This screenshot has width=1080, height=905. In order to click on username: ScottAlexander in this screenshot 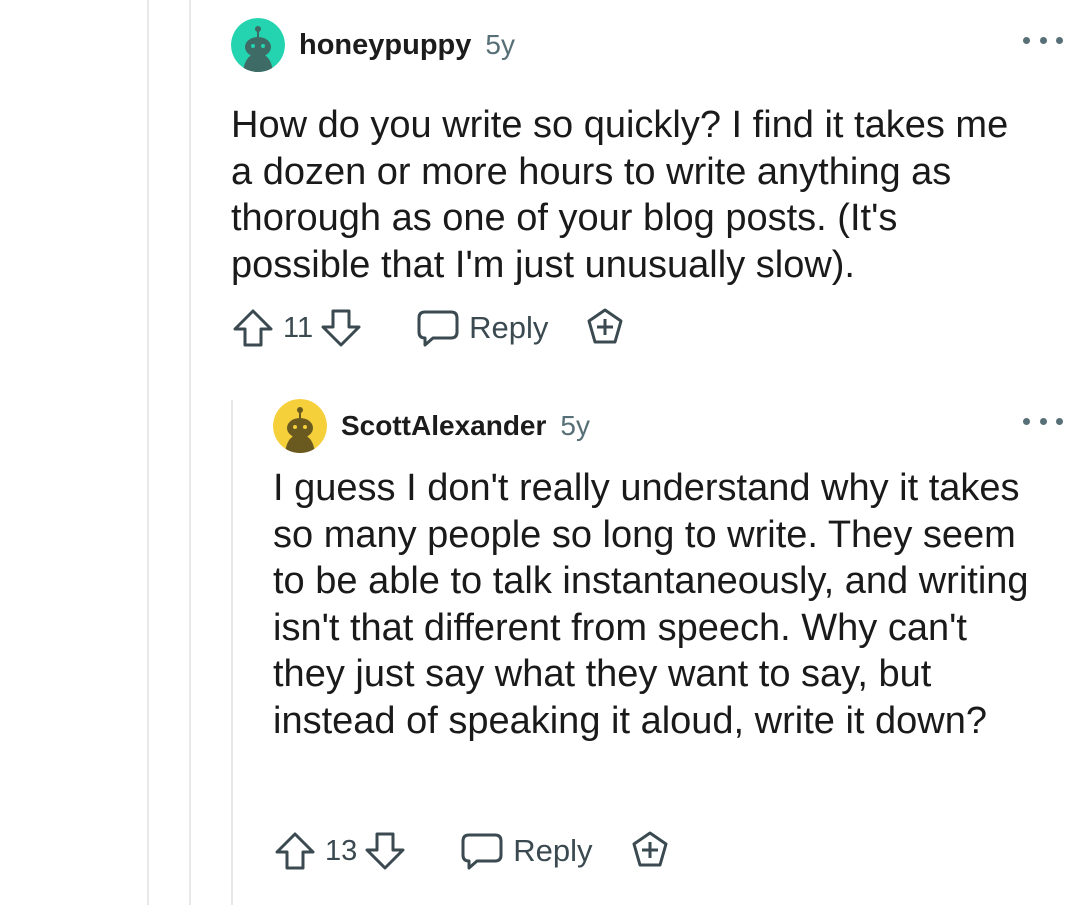, I will do `click(443, 426)`.